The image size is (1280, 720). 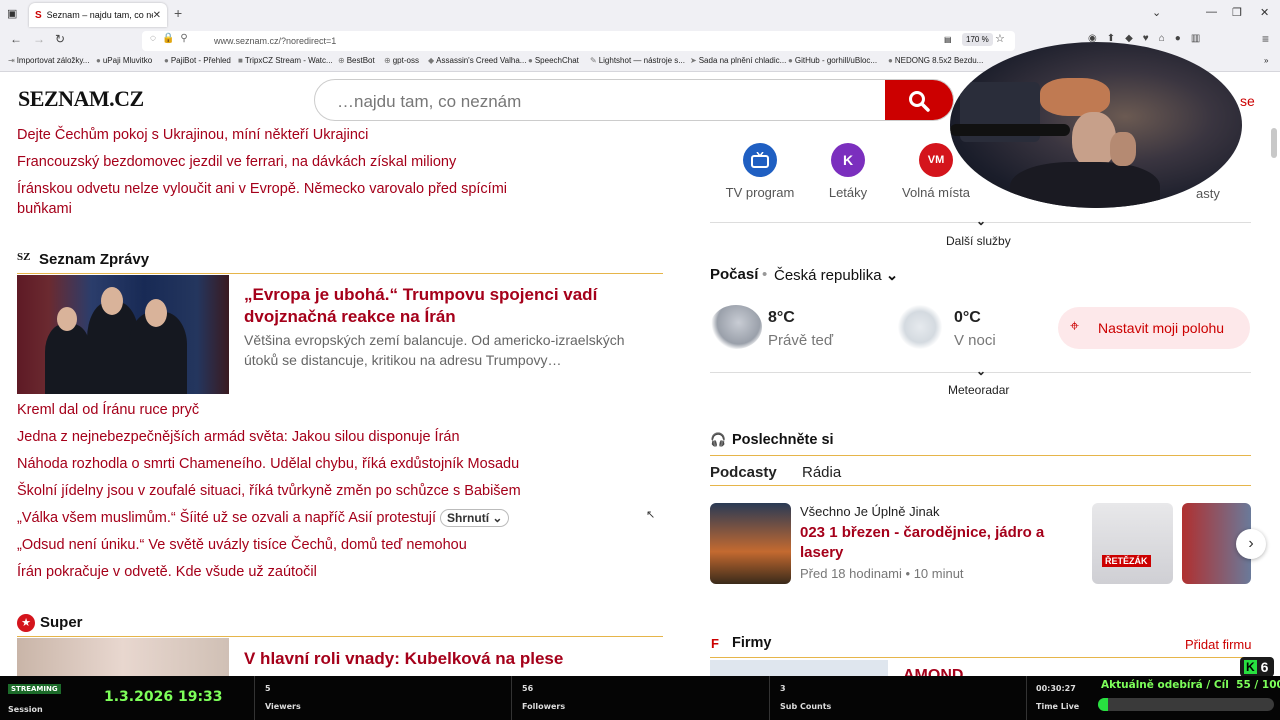 I want to click on seznam-logo: SEZNAM.CZ, so click(x=81, y=99).